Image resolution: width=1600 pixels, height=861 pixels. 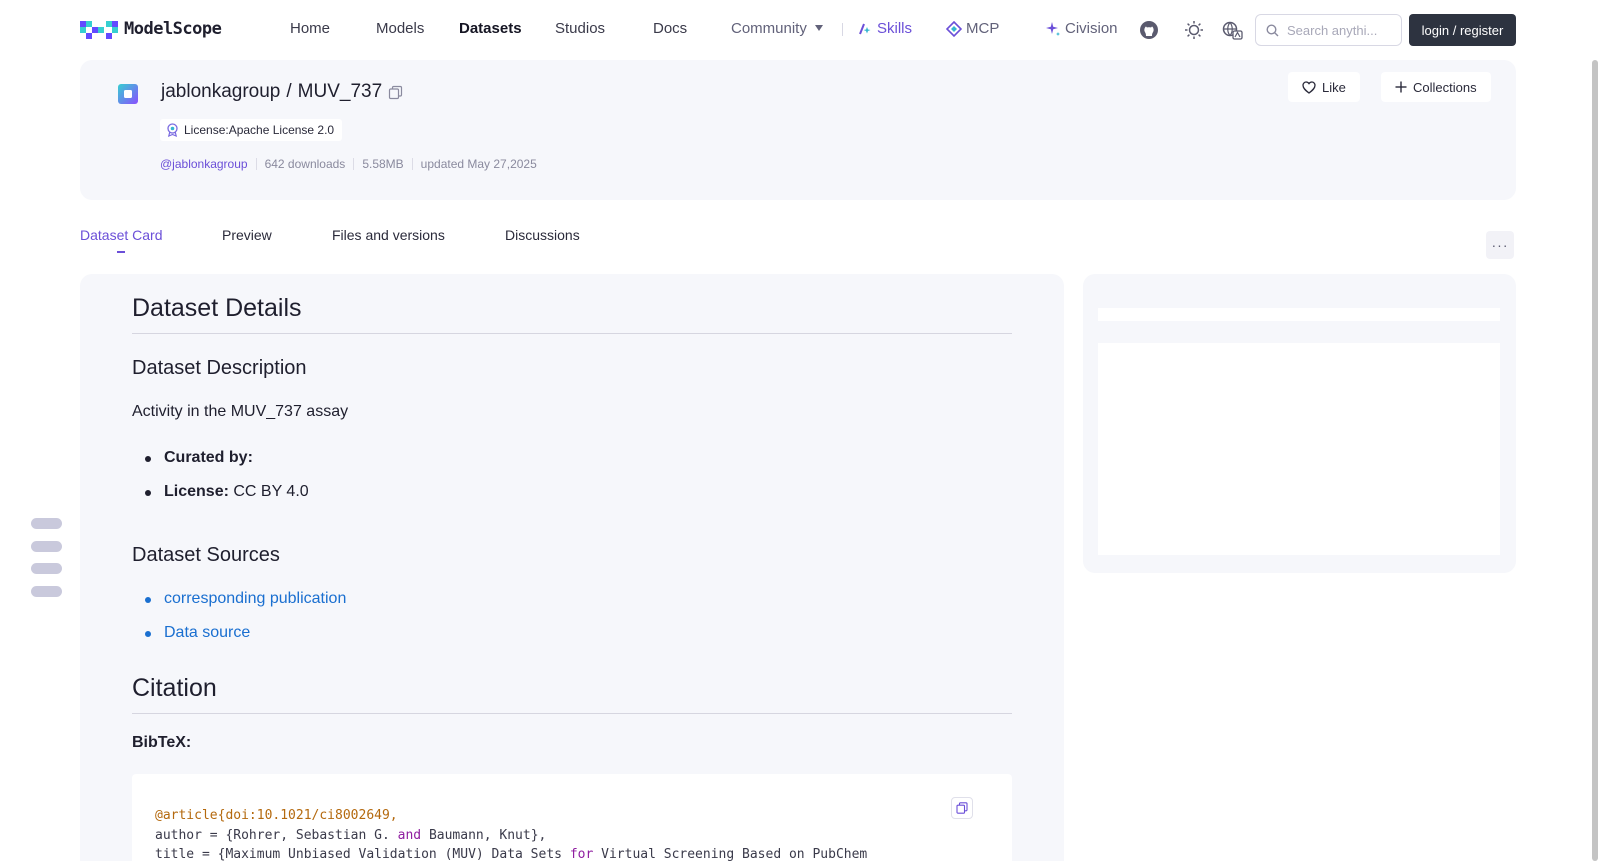 I want to click on download-count: 642 downloads, so click(x=305, y=164).